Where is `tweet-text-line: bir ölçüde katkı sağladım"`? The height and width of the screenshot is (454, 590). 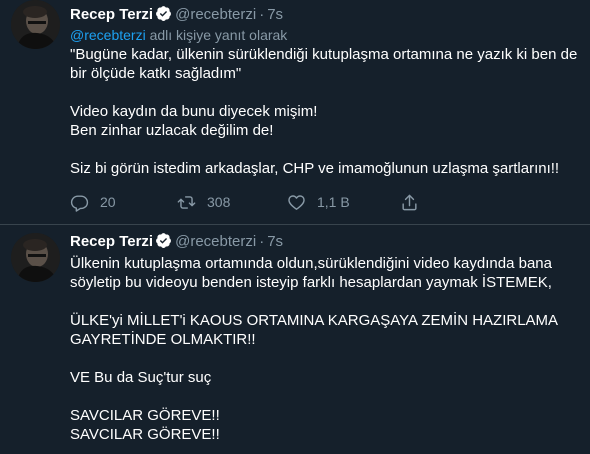
tweet-text-line: bir ölçüde katkı sağladım" is located at coordinates (156, 73).